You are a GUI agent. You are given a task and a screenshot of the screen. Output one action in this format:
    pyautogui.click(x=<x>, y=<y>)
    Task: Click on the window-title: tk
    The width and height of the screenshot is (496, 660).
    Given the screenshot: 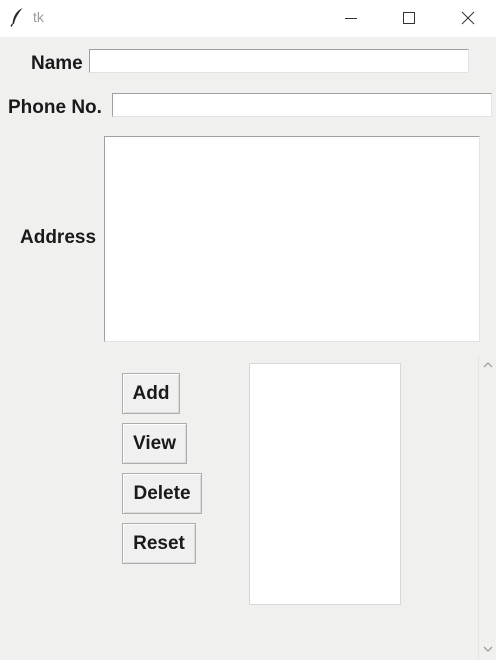 What is the action you would take?
    pyautogui.click(x=38, y=17)
    